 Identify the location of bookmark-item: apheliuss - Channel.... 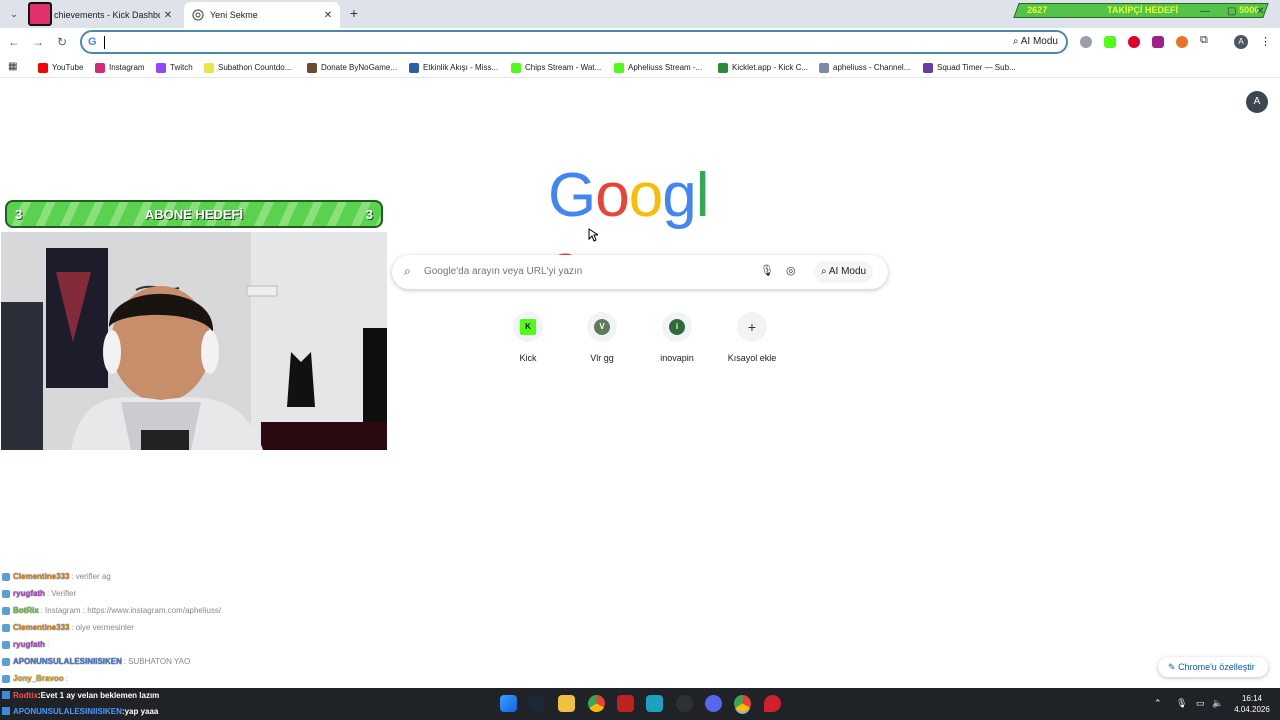
(864, 67).